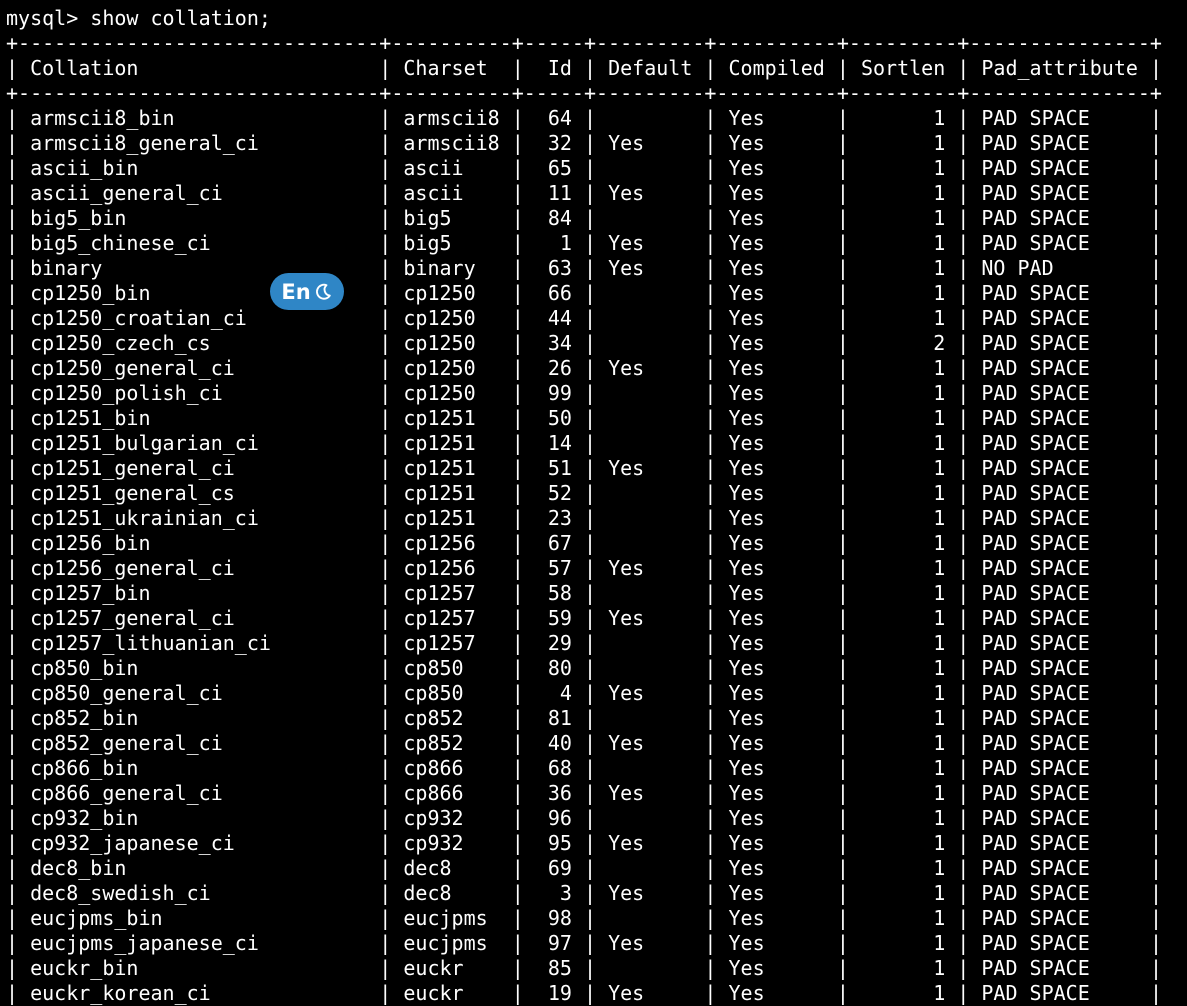  Describe the element at coordinates (553, 643) in the screenshot. I see `cell-id: 29` at that location.